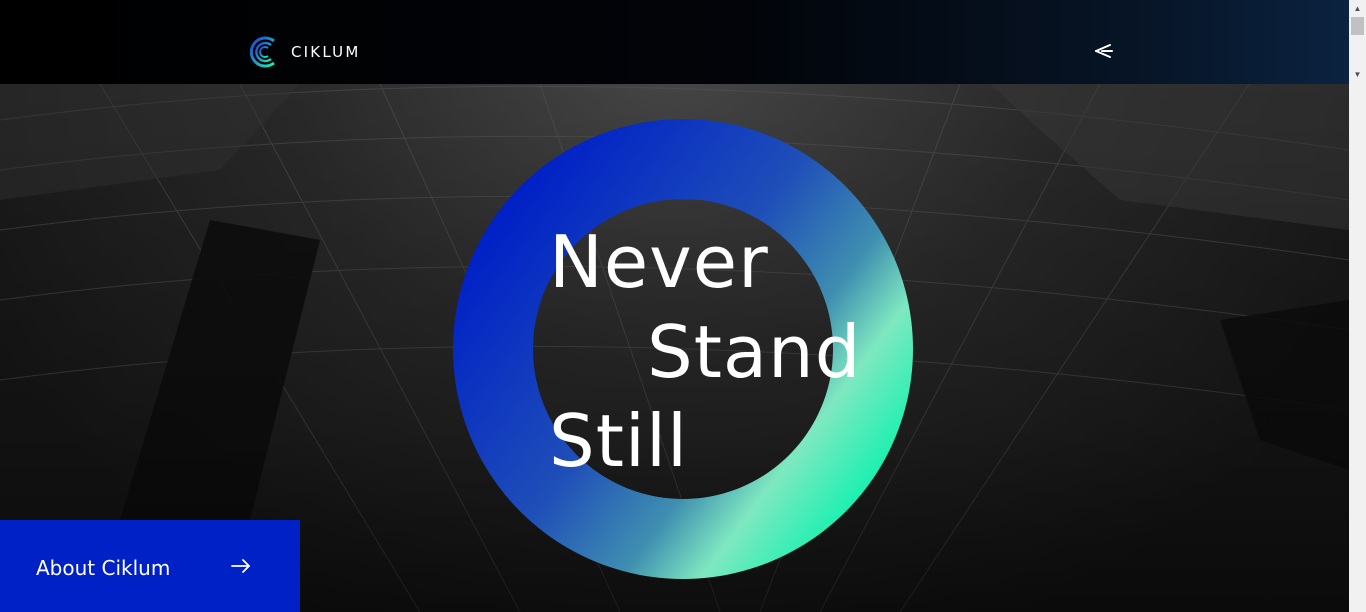 Image resolution: width=1366 pixels, height=612 pixels. What do you see at coordinates (1357, 8) in the screenshot?
I see `scroll-up-icon: ▲` at bounding box center [1357, 8].